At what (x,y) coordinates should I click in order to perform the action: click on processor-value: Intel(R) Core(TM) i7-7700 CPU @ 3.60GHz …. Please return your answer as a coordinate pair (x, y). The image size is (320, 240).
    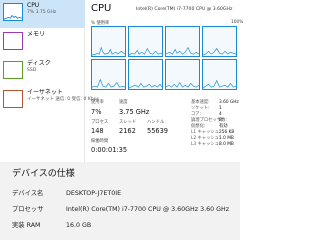
    Looking at the image, I should click on (147, 210).